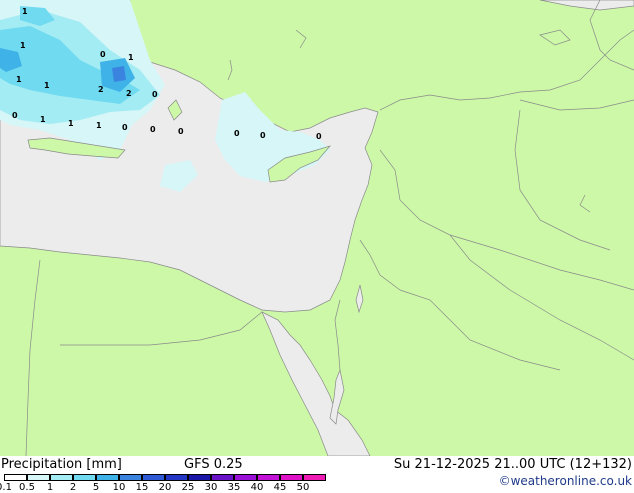 The height and width of the screenshot is (493, 634). Describe the element at coordinates (142, 487) in the screenshot. I see `scale-tick-label: 15` at that location.